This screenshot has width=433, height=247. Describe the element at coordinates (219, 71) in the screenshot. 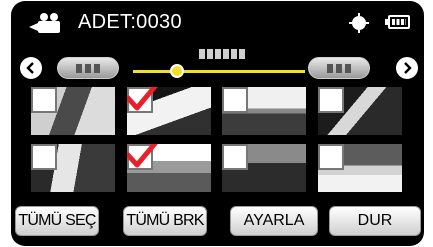

I see `page-slider-track` at that location.